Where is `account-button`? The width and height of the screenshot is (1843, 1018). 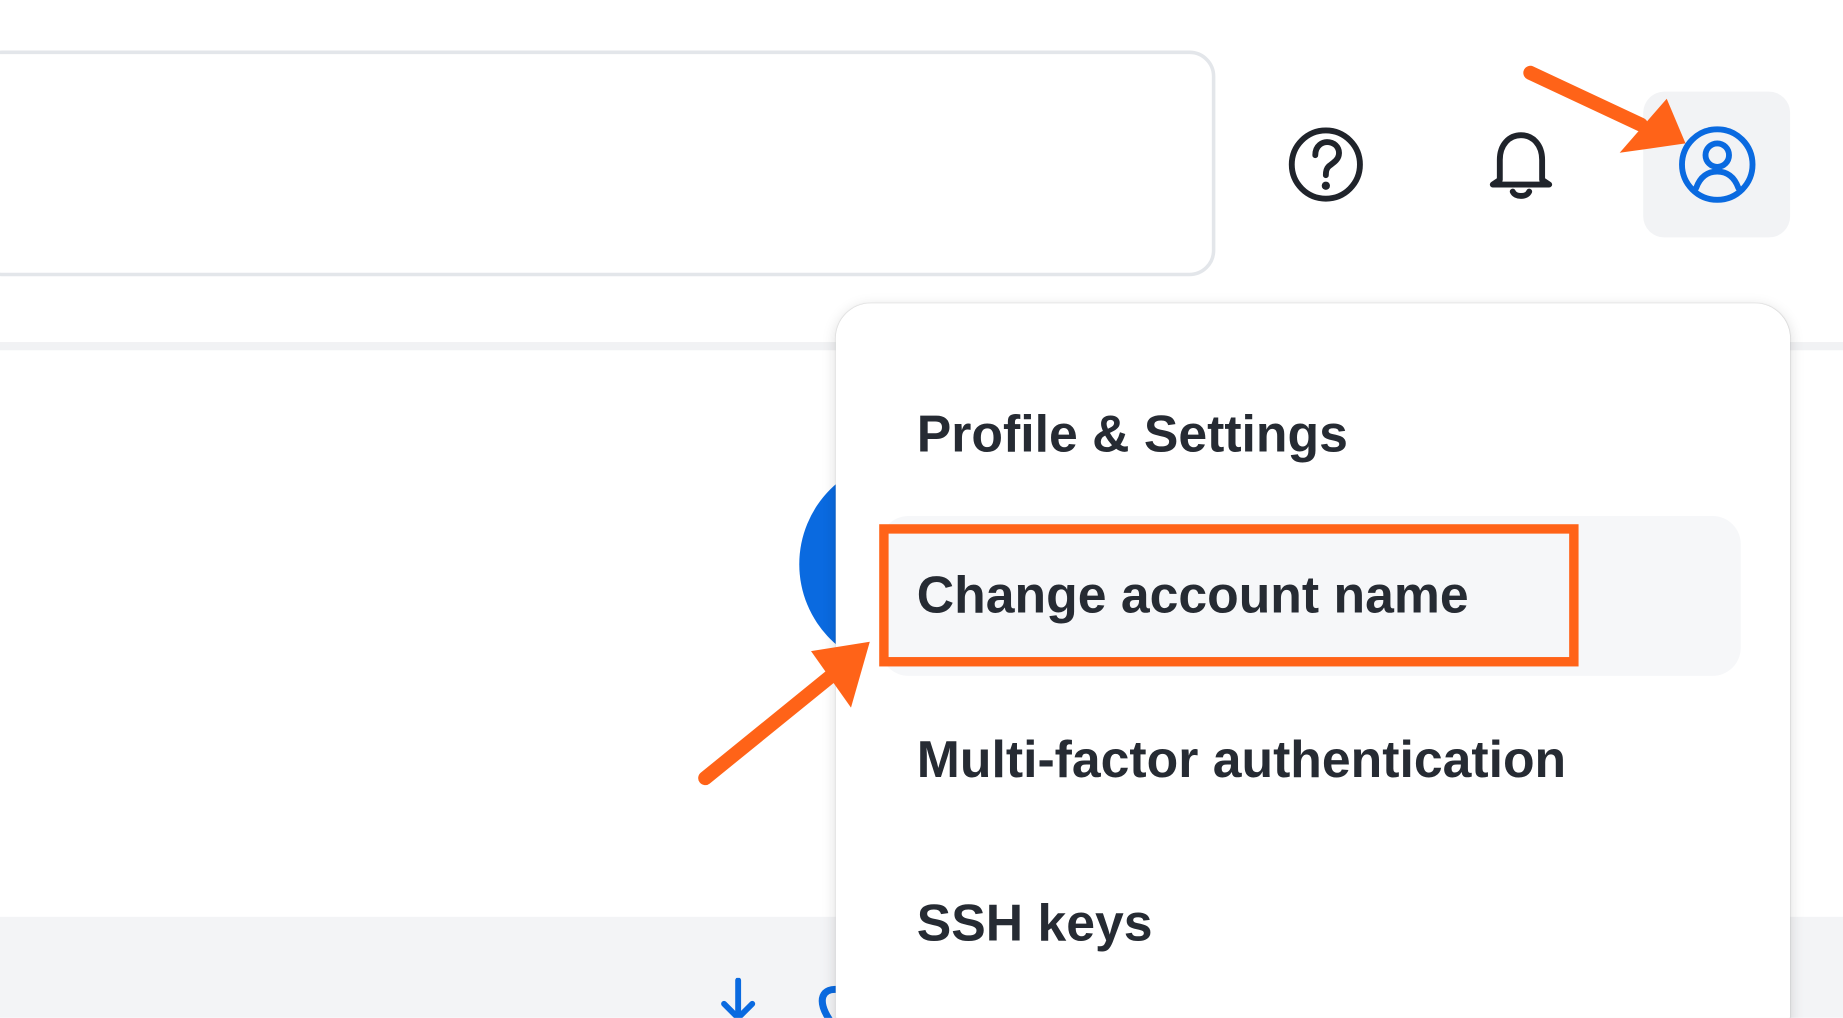
account-button is located at coordinates (1717, 164).